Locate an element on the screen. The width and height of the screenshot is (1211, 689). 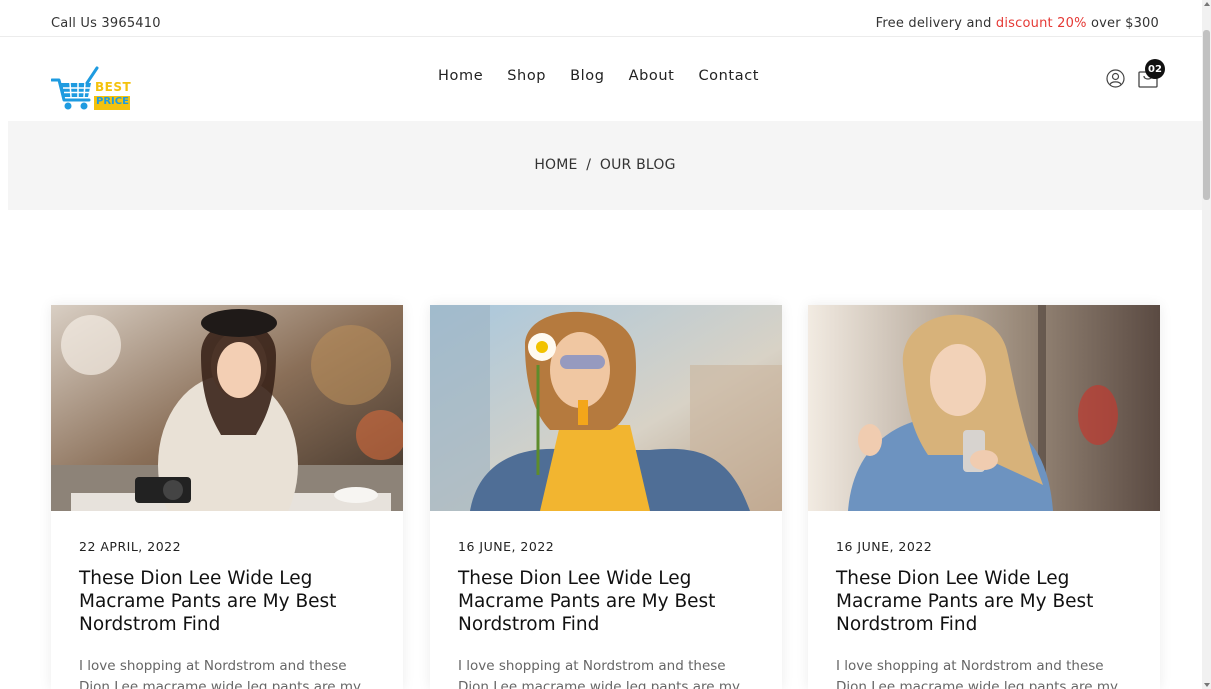
scroll-down-arrow-icon is located at coordinates (1207, 685).